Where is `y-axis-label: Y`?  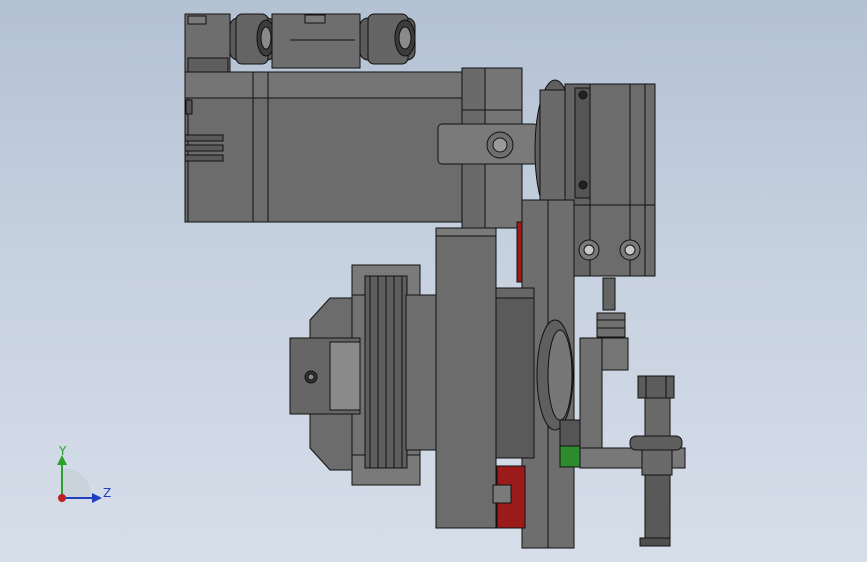 y-axis-label: Y is located at coordinates (62, 451).